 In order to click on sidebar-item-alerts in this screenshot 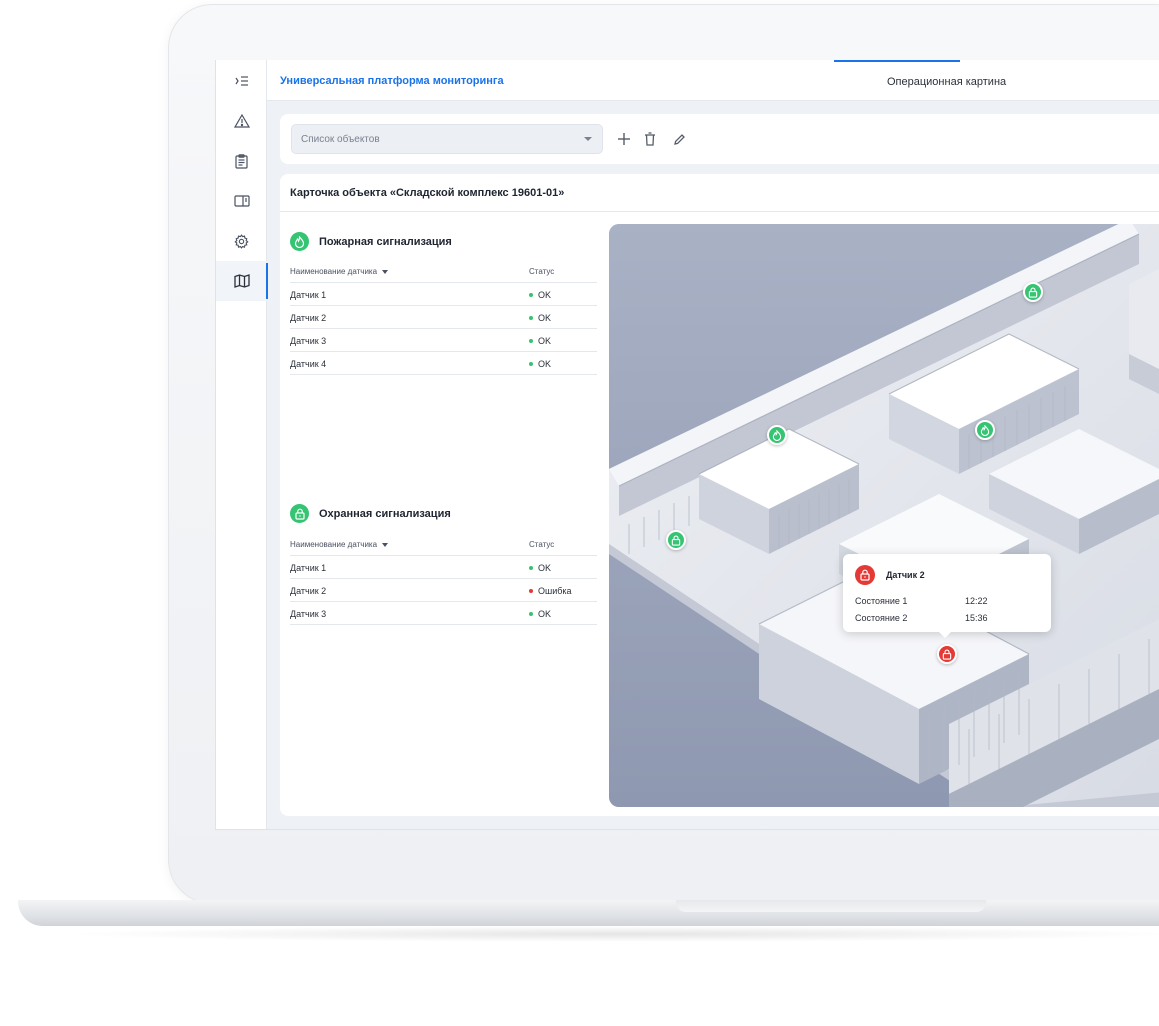, I will do `click(241, 121)`.